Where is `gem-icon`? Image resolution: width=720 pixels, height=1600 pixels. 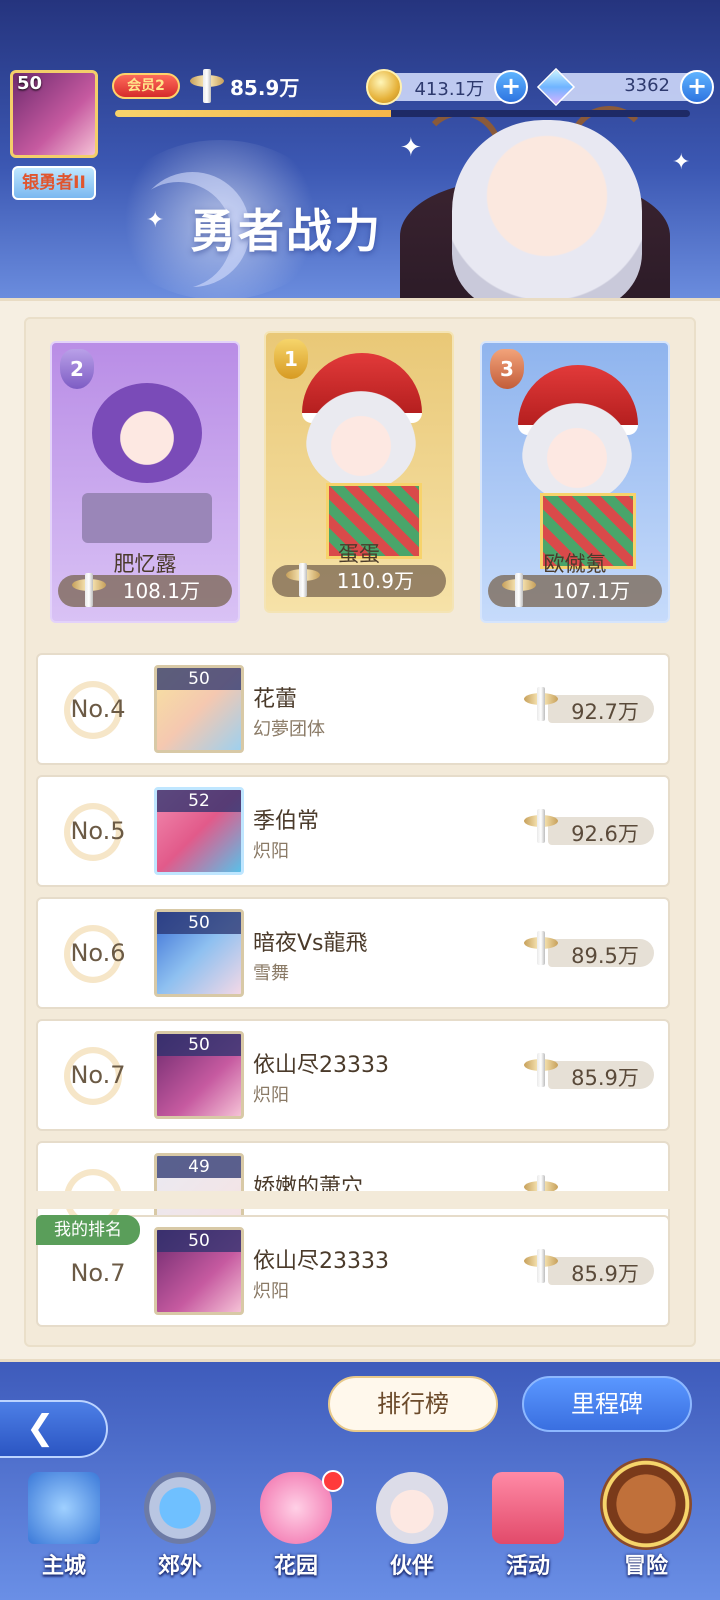
gem-icon is located at coordinates (556, 87).